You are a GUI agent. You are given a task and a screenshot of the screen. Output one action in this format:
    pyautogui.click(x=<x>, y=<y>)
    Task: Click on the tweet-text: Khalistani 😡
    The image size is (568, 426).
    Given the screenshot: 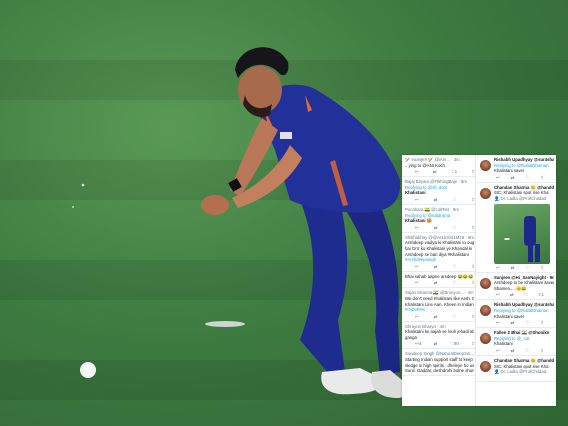 What is the action you would take?
    pyautogui.click(x=419, y=221)
    